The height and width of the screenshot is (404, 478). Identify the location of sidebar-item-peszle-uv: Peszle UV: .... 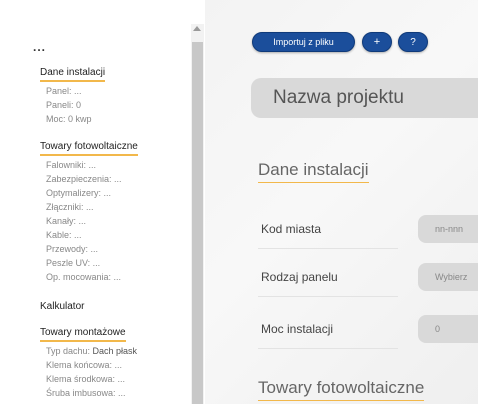
(73, 263).